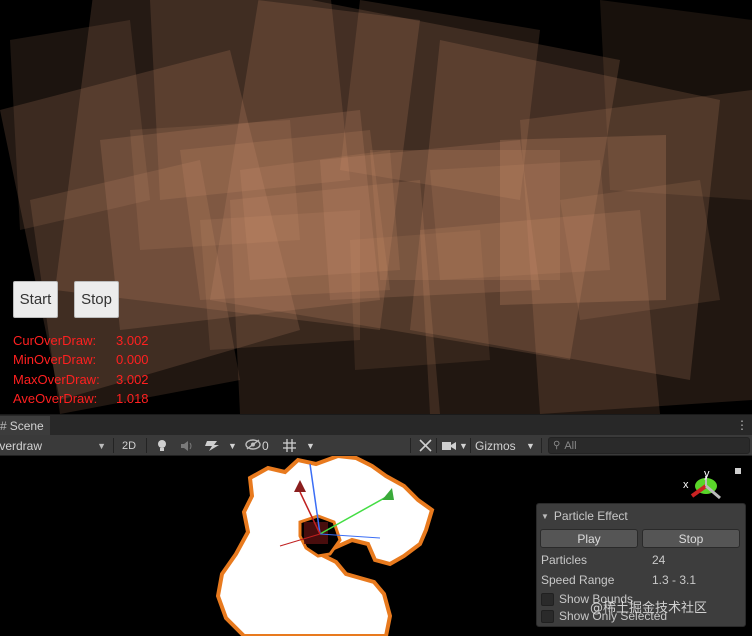 The height and width of the screenshot is (636, 752). I want to click on stat-value: 1.018, so click(132, 398).